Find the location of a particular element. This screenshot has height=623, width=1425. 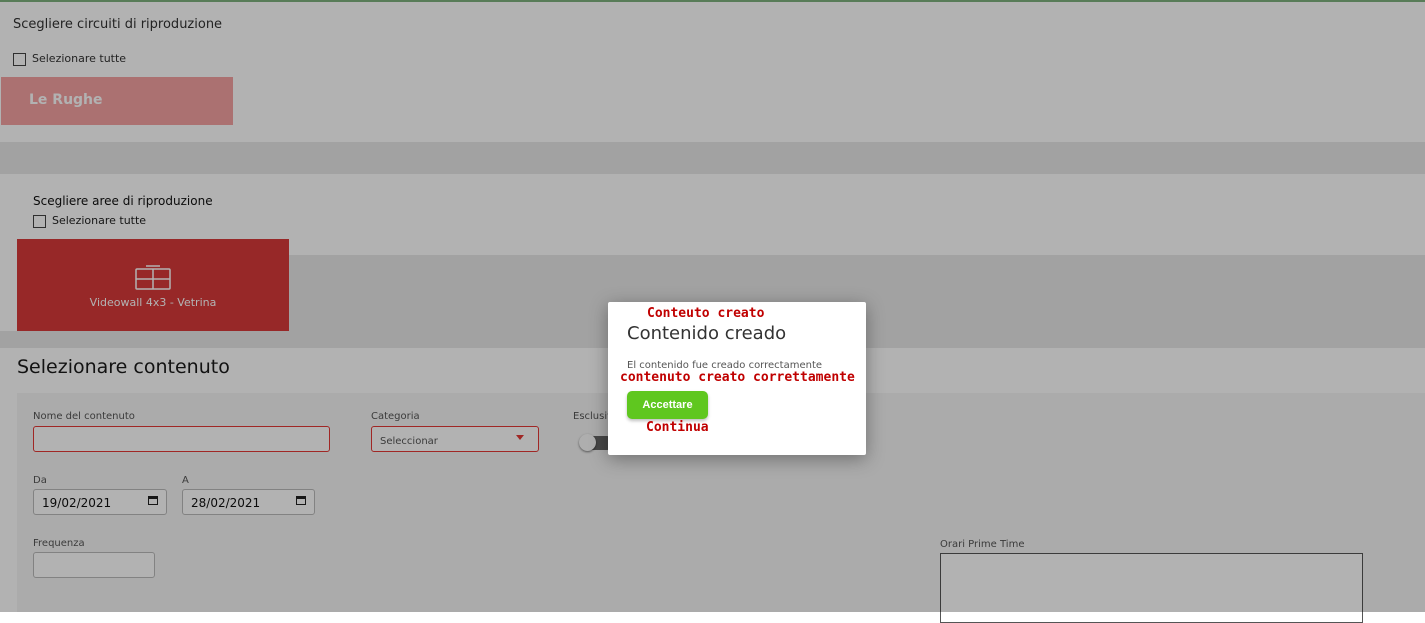

accept-button: Accettare is located at coordinates (667, 405).